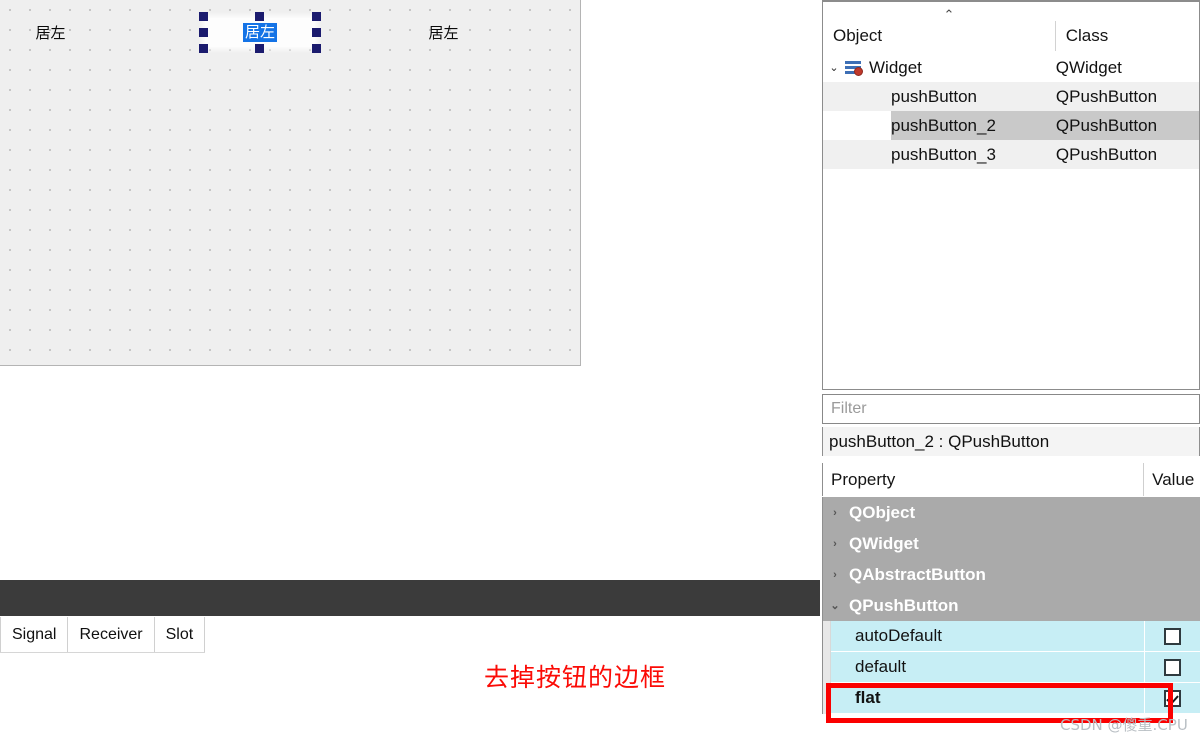 Image resolution: width=1200 pixels, height=745 pixels. I want to click on widget-form-icon, so click(854, 68).